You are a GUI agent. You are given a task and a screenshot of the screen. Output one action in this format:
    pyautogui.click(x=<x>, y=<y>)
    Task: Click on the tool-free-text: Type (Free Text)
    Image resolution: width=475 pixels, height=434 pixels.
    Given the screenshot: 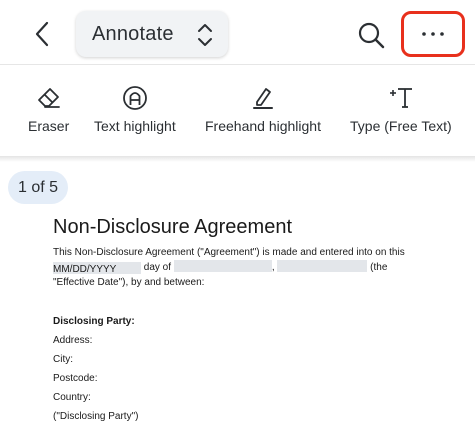 What is the action you would take?
    pyautogui.click(x=401, y=113)
    